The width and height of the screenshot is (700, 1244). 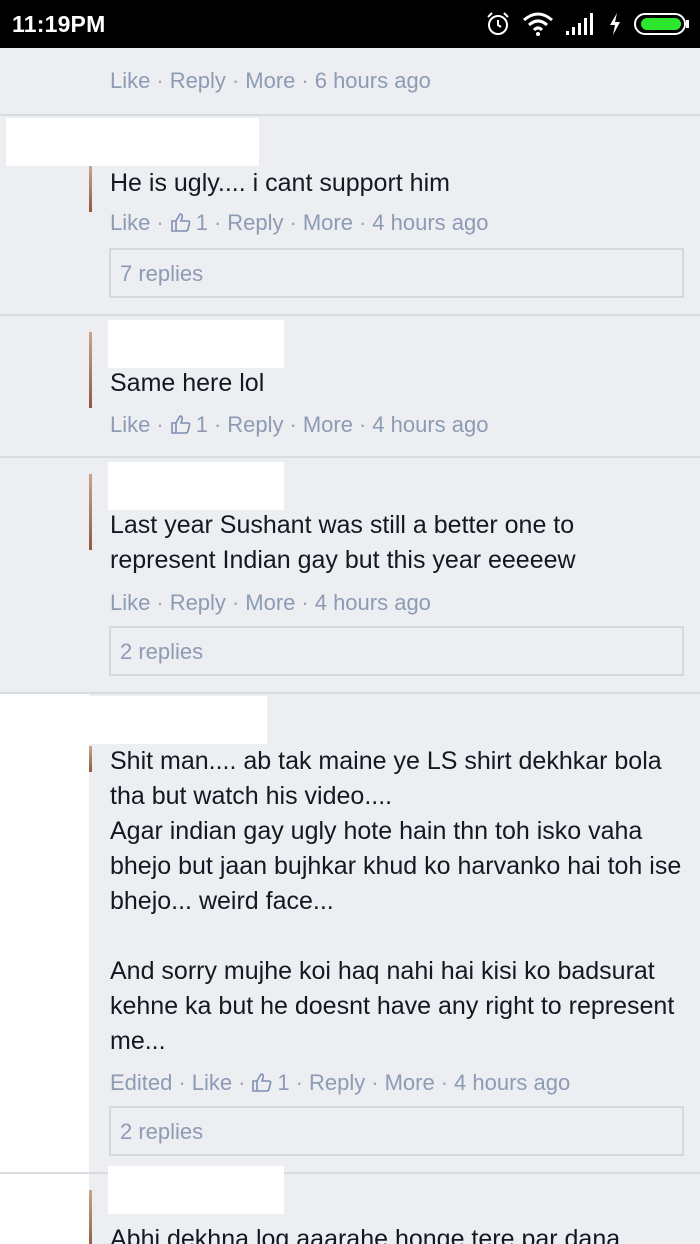 I want to click on comment-text: Same here lol, so click(x=187, y=383).